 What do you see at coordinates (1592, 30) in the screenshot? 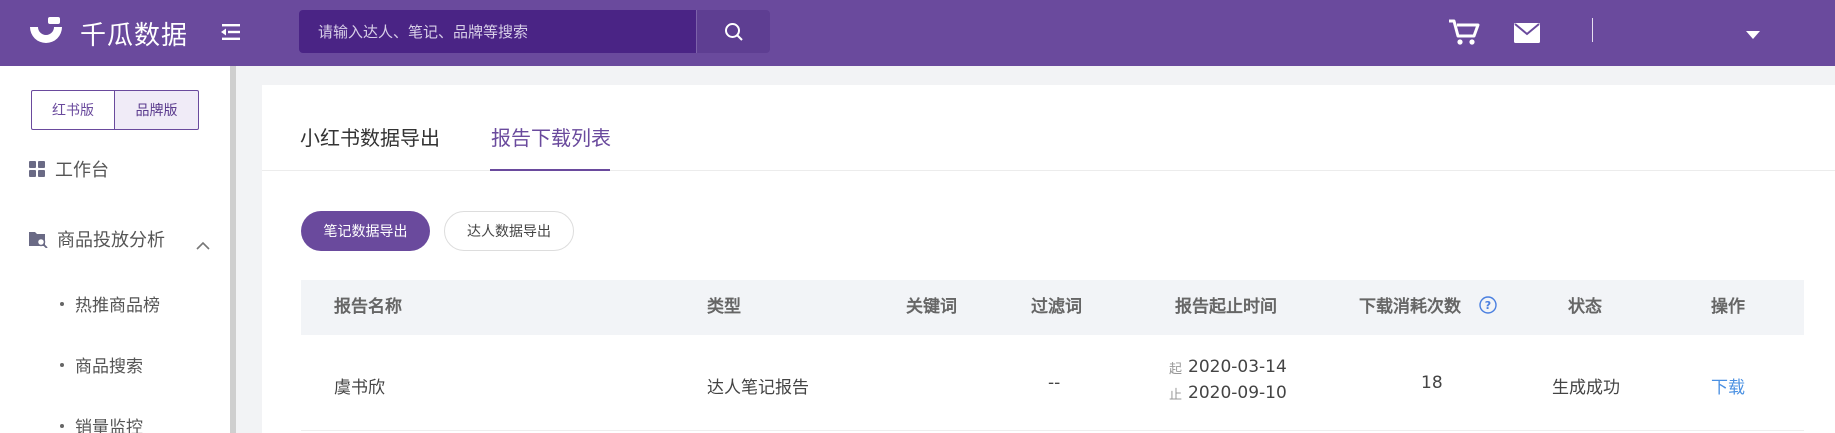
I see `header-divider` at bounding box center [1592, 30].